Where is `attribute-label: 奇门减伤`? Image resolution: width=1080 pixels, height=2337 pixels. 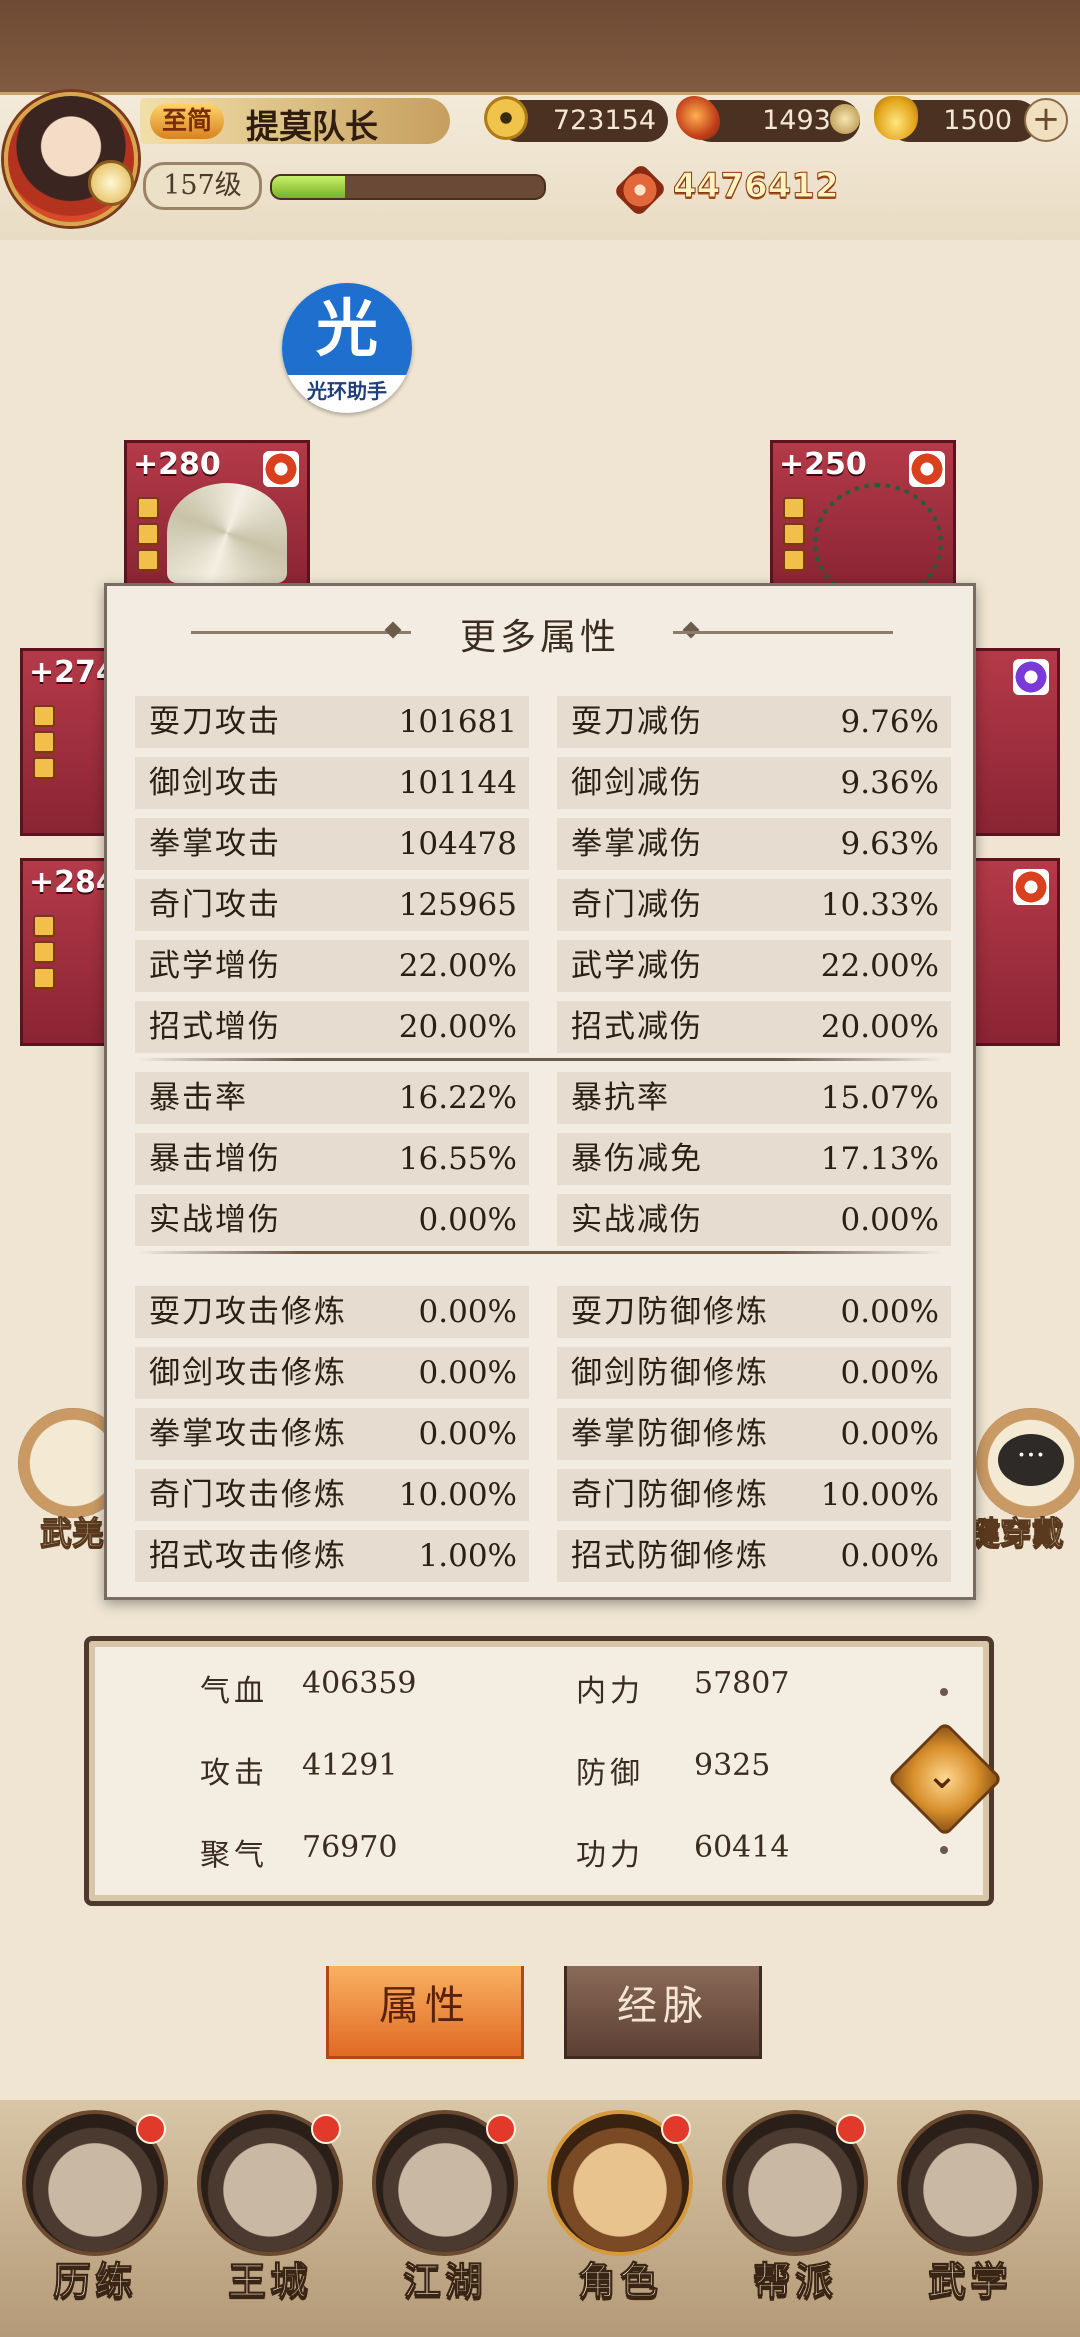
attribute-label: 奇门减伤 is located at coordinates (637, 905).